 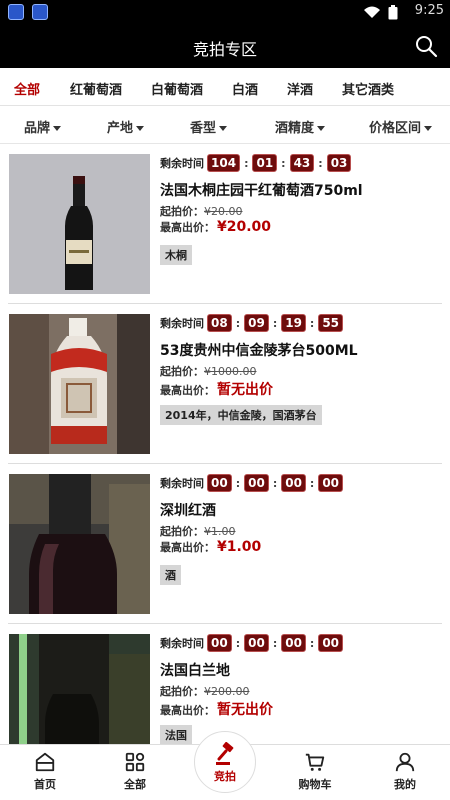 I want to click on product-name: 法国白兰地, so click(x=195, y=670).